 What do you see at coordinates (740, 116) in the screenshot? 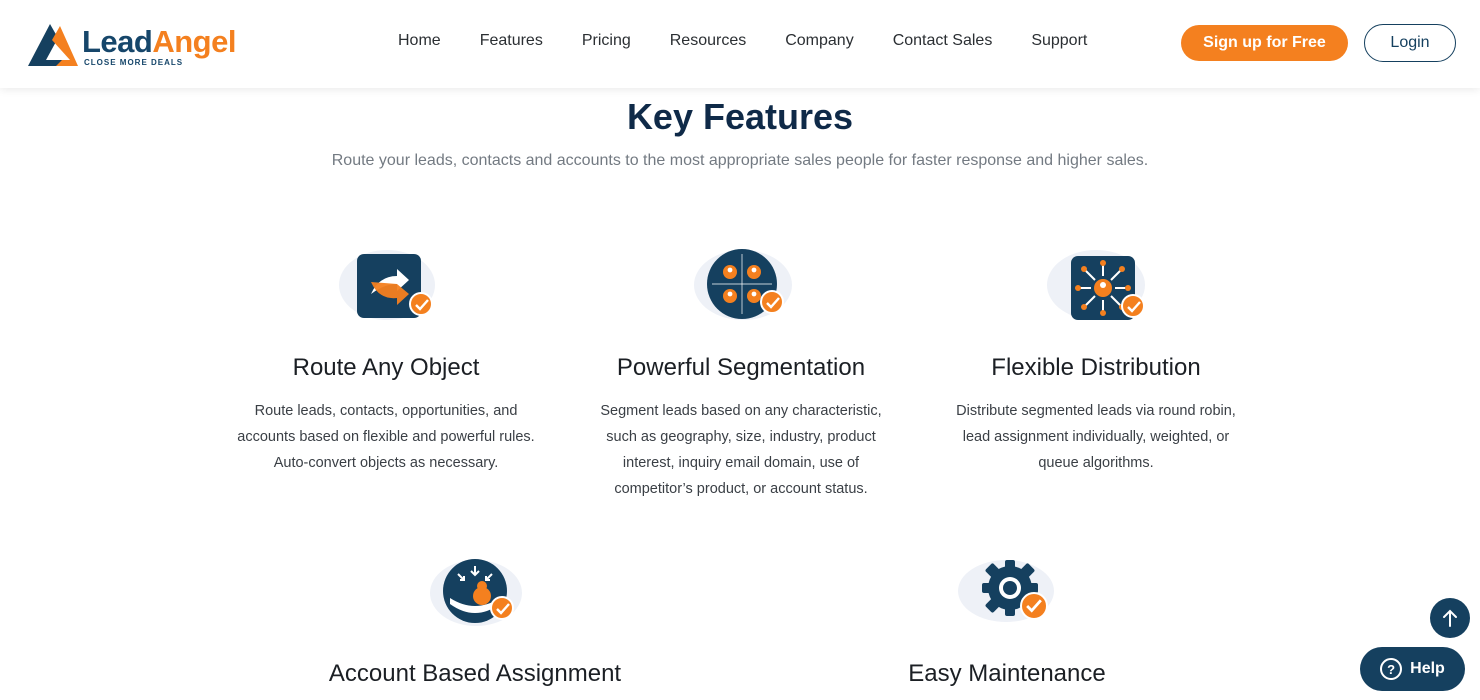
I see `section-title: Key Features` at bounding box center [740, 116].